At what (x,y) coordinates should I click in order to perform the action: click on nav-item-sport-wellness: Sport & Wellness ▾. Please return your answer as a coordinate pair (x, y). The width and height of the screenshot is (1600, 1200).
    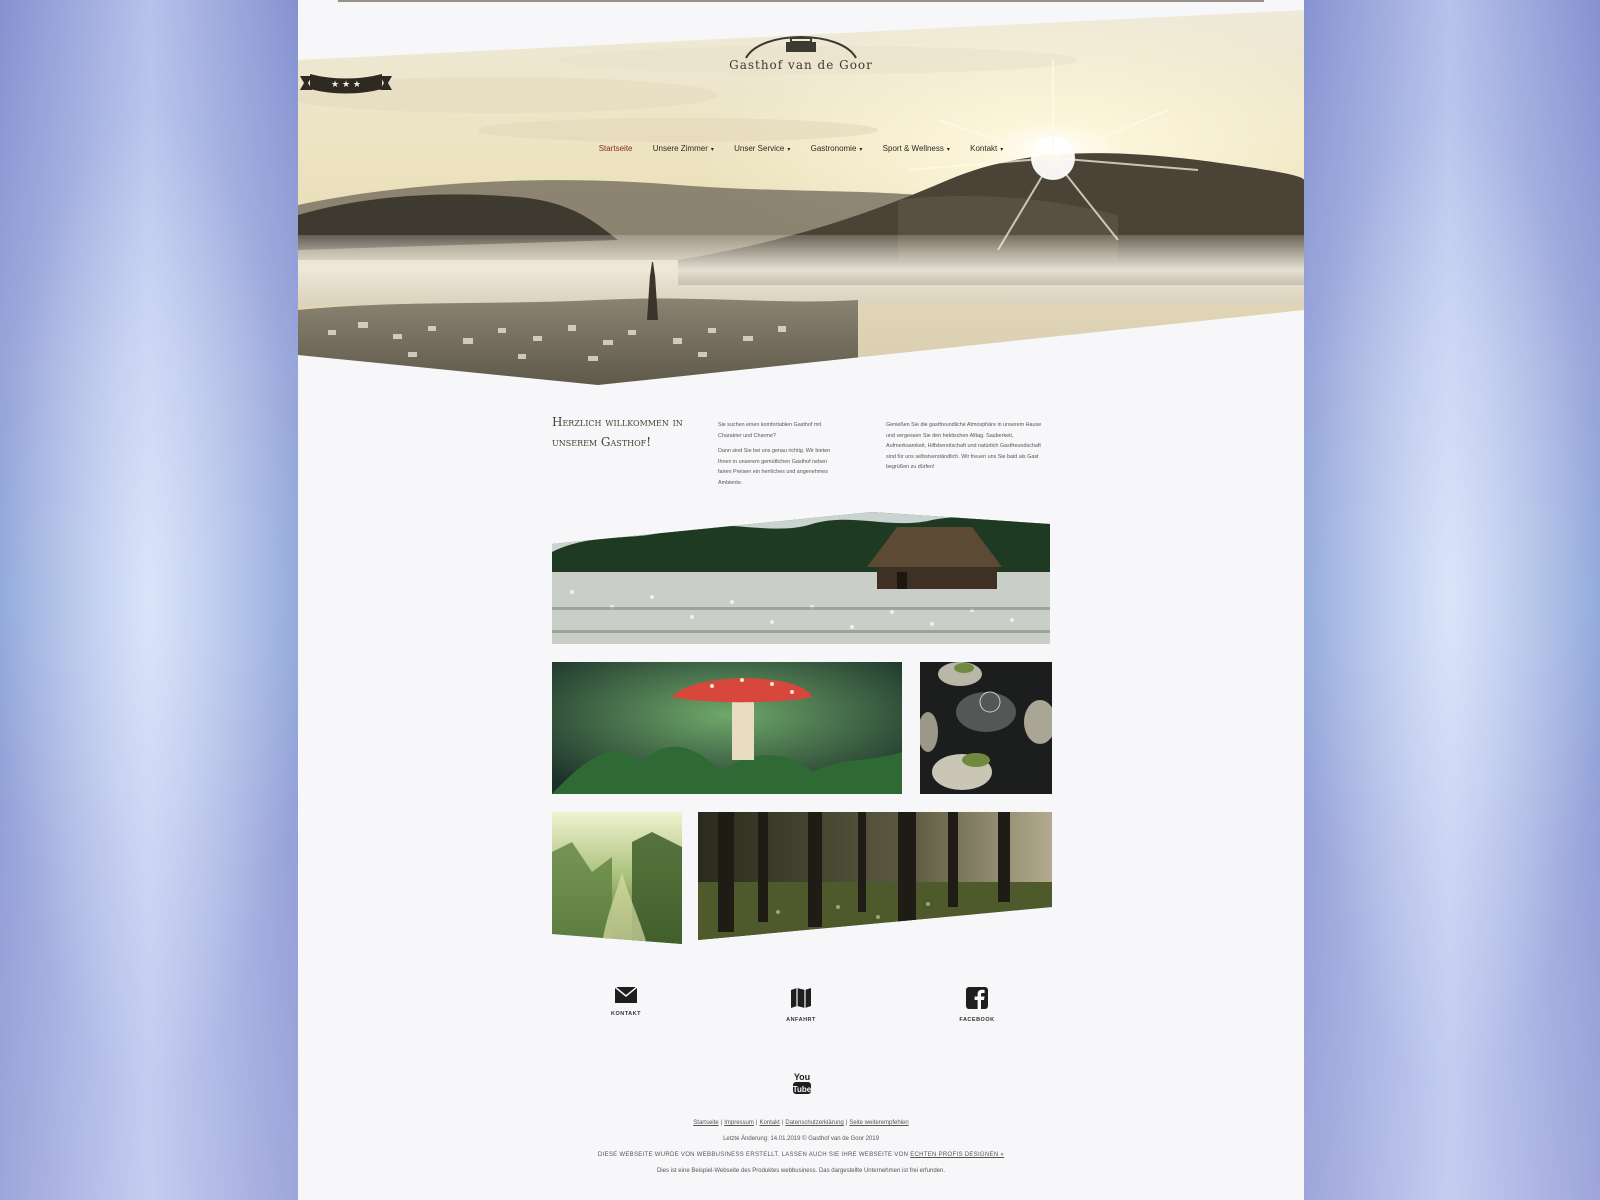
    Looking at the image, I should click on (916, 148).